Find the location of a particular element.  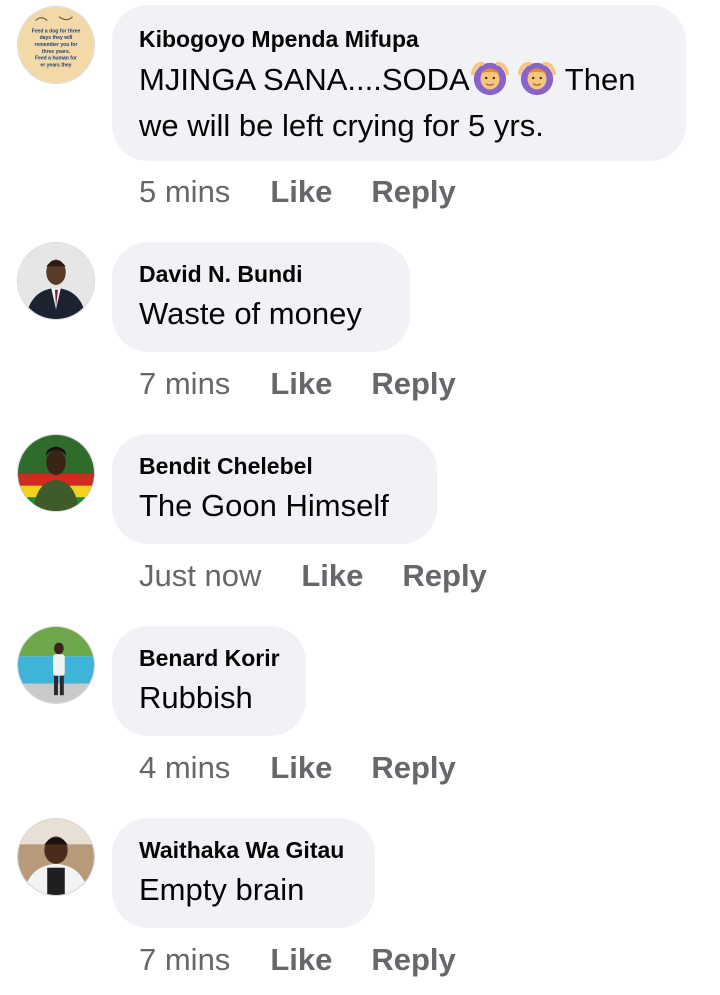

comment-author: Bendit Chelebel is located at coordinates (274, 466).